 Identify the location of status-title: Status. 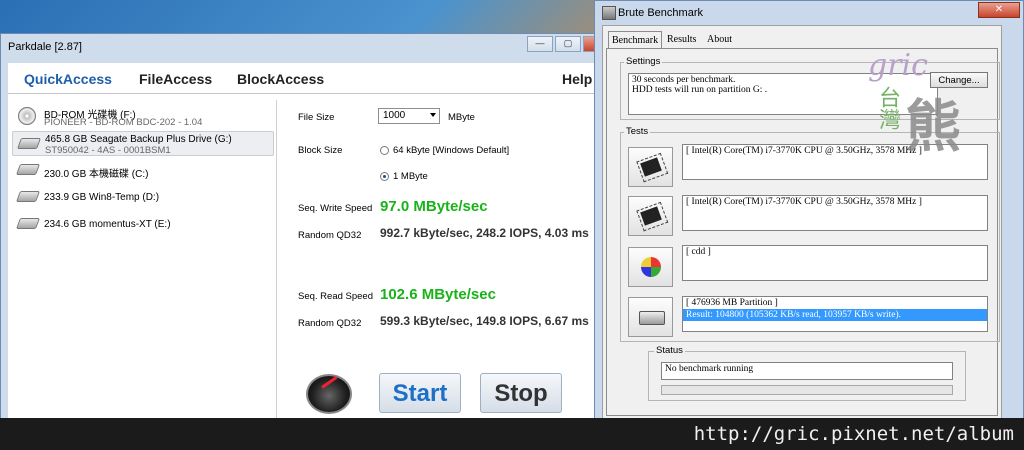
(669, 350).